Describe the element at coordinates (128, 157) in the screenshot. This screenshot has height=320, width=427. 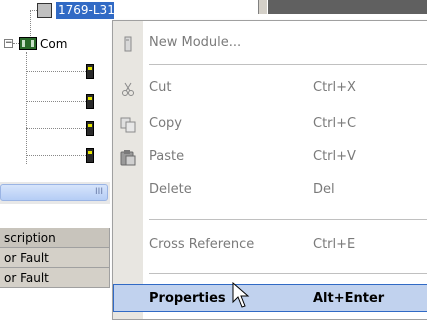
I see `paste-icon` at that location.